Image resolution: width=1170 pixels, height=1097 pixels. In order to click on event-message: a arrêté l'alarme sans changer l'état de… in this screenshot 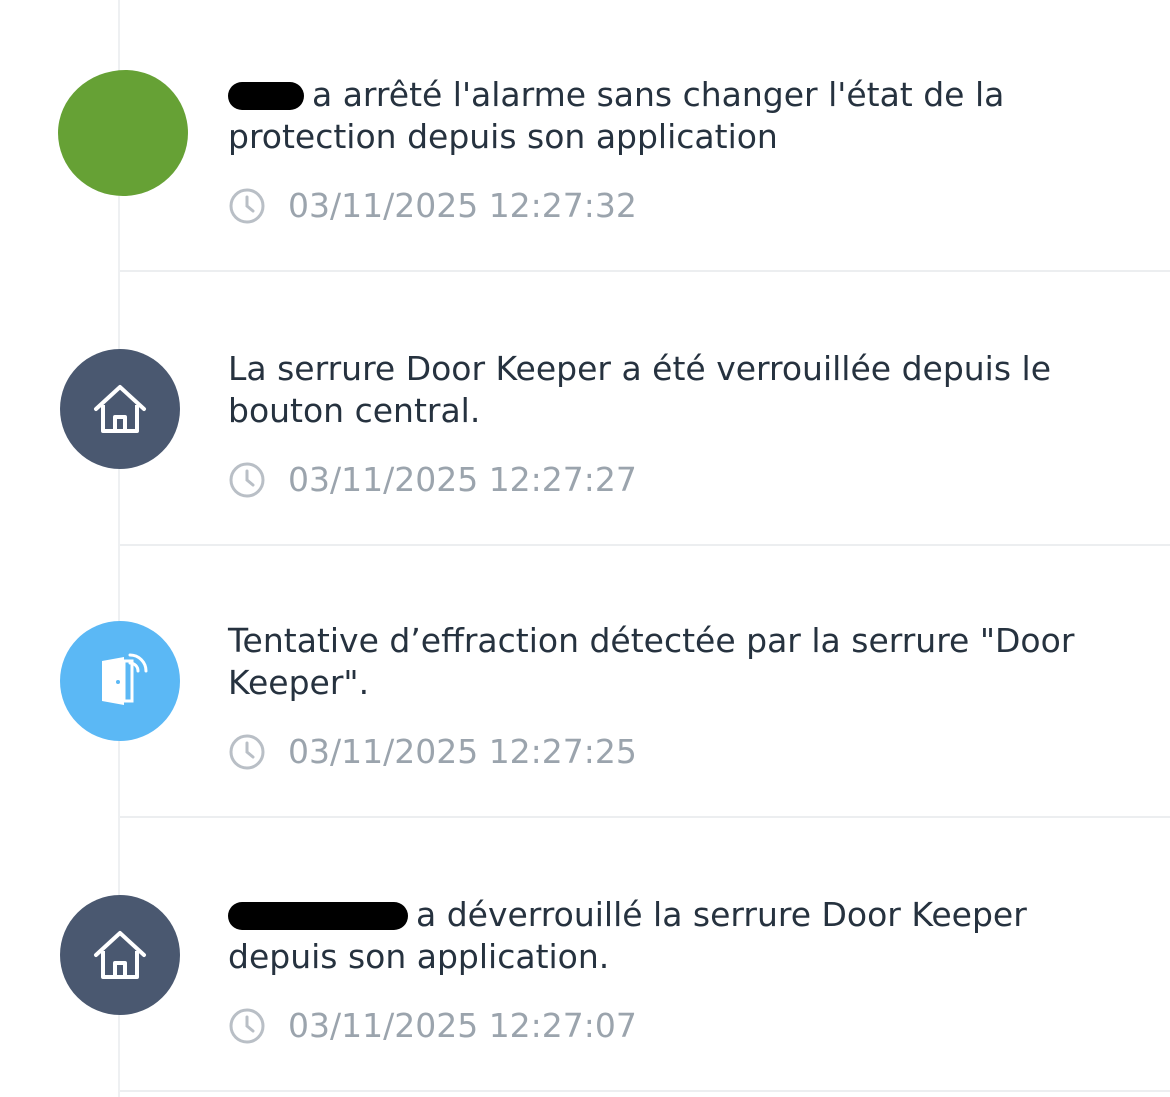, I will do `click(668, 116)`.